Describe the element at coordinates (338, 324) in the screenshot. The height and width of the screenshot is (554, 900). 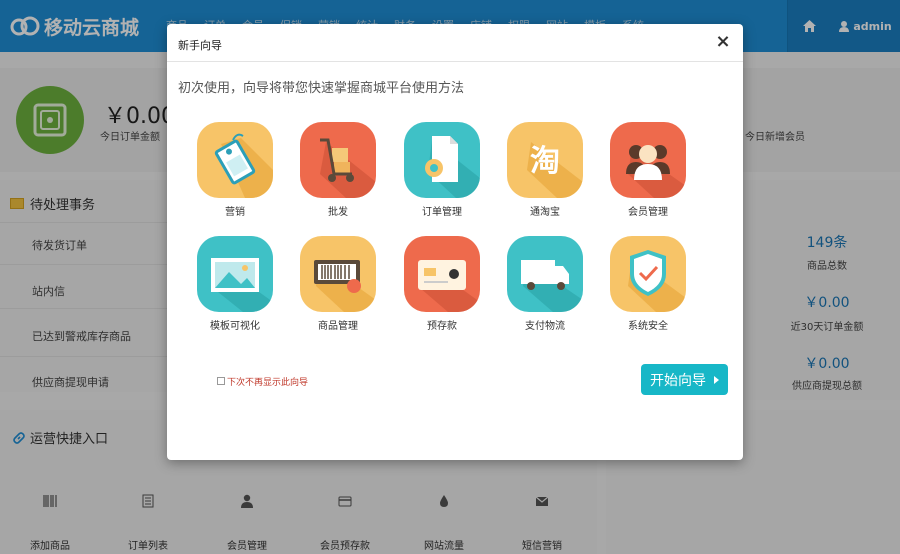
I see `tile-label: 商品管理` at that location.